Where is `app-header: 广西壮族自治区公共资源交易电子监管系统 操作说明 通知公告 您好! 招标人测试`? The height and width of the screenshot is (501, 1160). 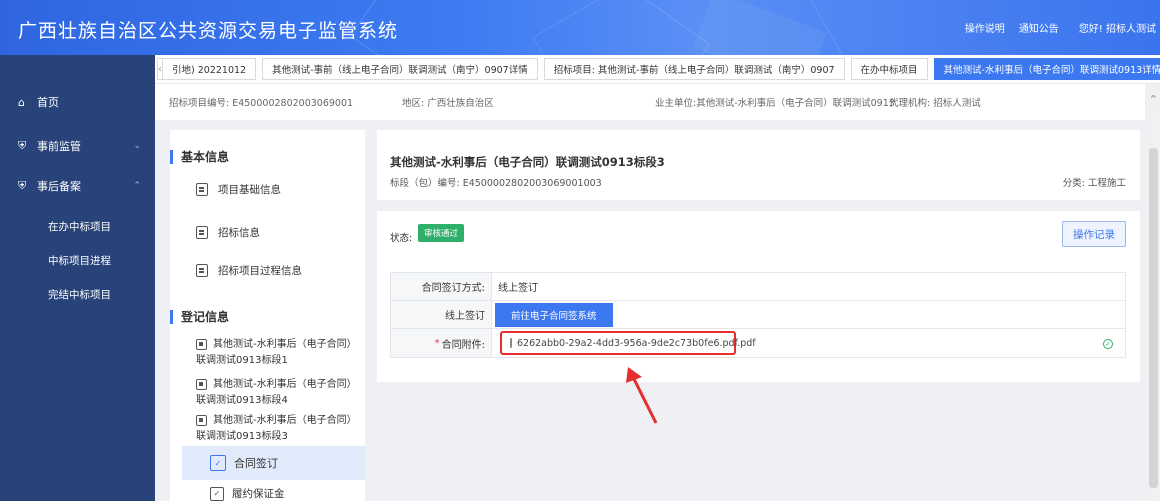
app-header: 广西壮族自治区公共资源交易电子监管系统 操作说明 通知公告 您好! 招标人测试 is located at coordinates (580, 27).